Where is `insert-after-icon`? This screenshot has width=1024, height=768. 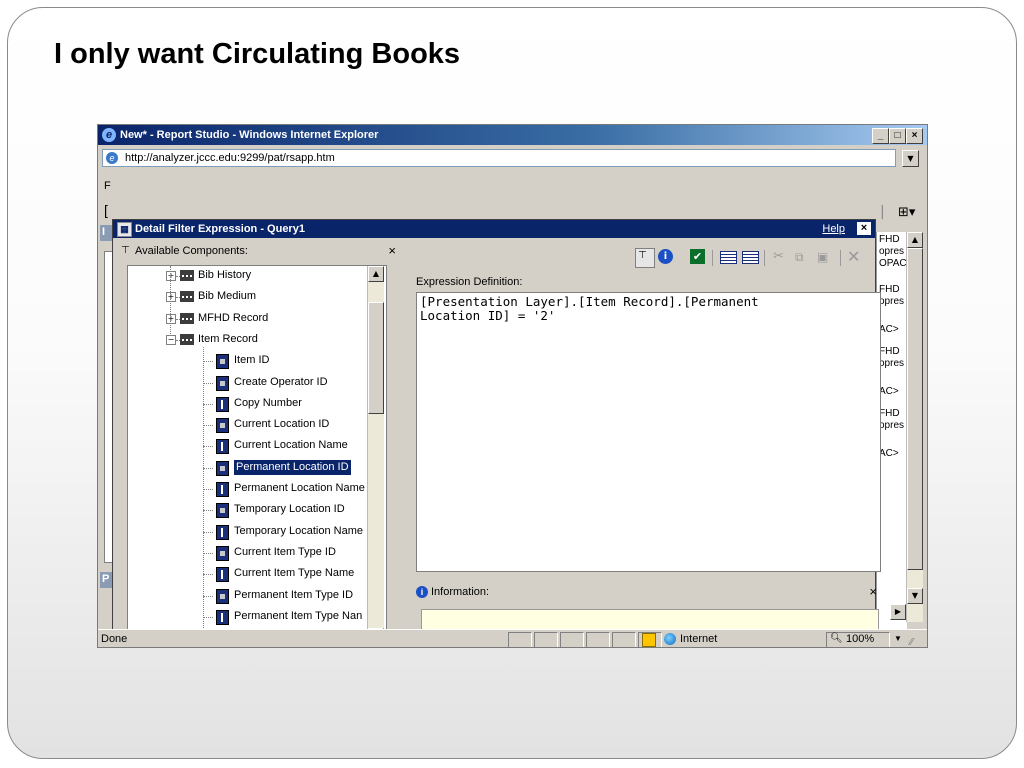 insert-after-icon is located at coordinates (750, 257).